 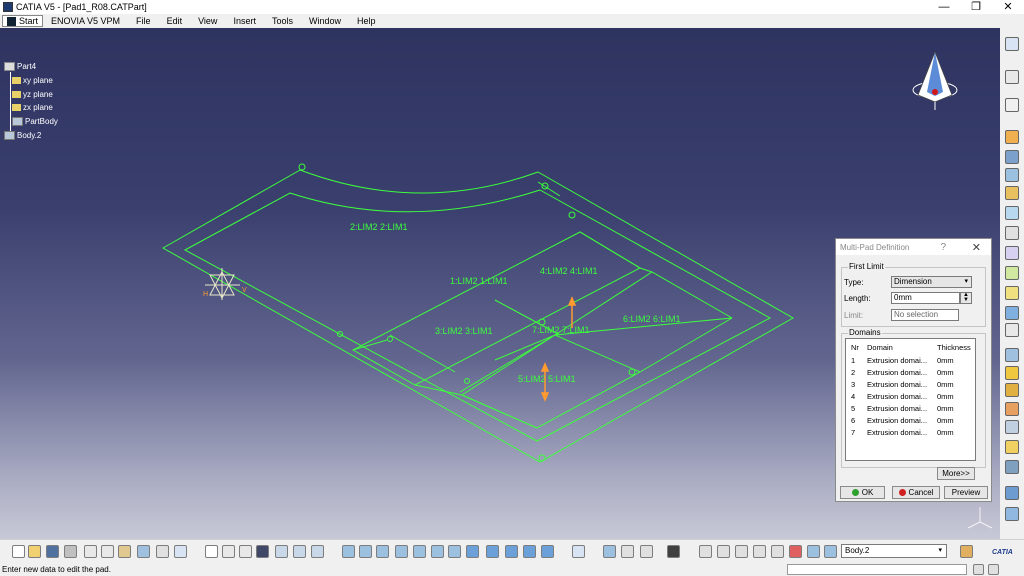 What do you see at coordinates (18, 551) in the screenshot?
I see `new-icon` at bounding box center [18, 551].